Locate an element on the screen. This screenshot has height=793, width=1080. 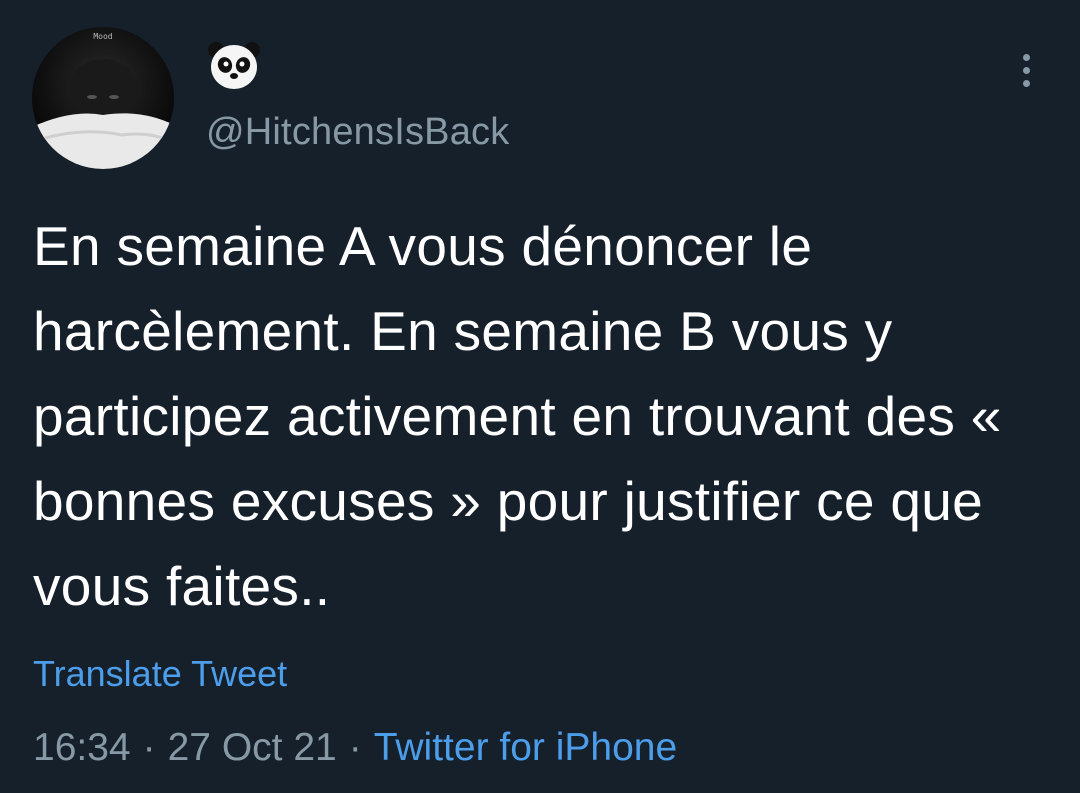
tweet-source-link: Twitter for iPhone is located at coordinates (525, 747).